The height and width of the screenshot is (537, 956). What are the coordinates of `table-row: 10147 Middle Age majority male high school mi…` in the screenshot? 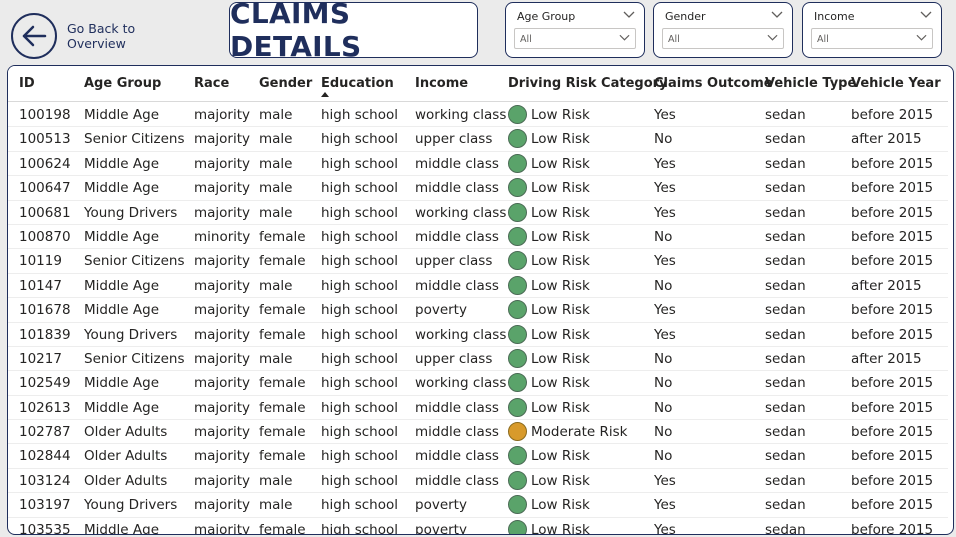 It's located at (478, 286).